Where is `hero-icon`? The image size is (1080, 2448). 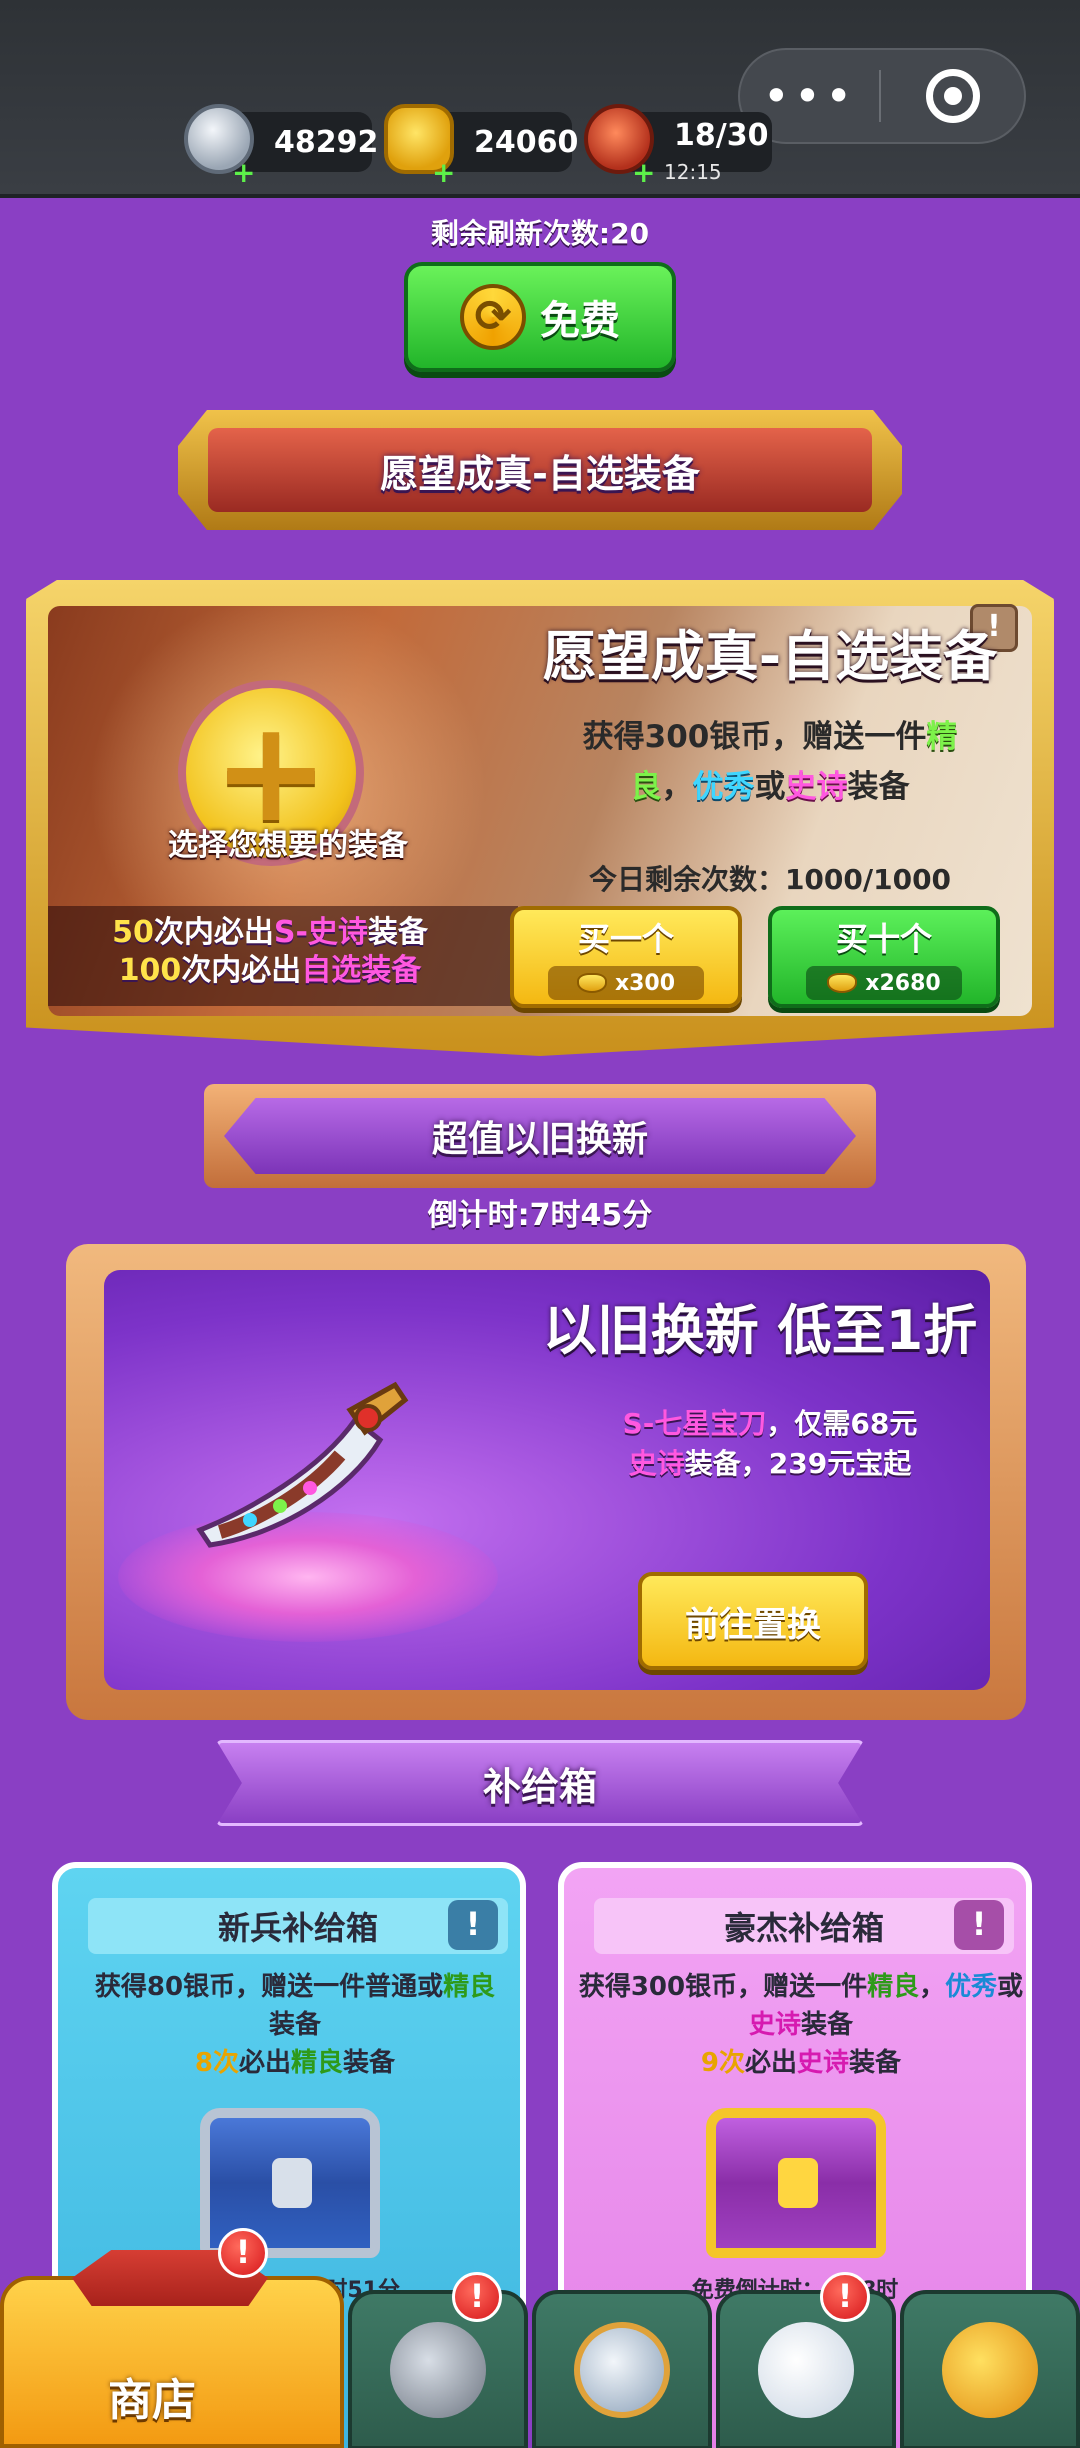 hero-icon is located at coordinates (806, 2370).